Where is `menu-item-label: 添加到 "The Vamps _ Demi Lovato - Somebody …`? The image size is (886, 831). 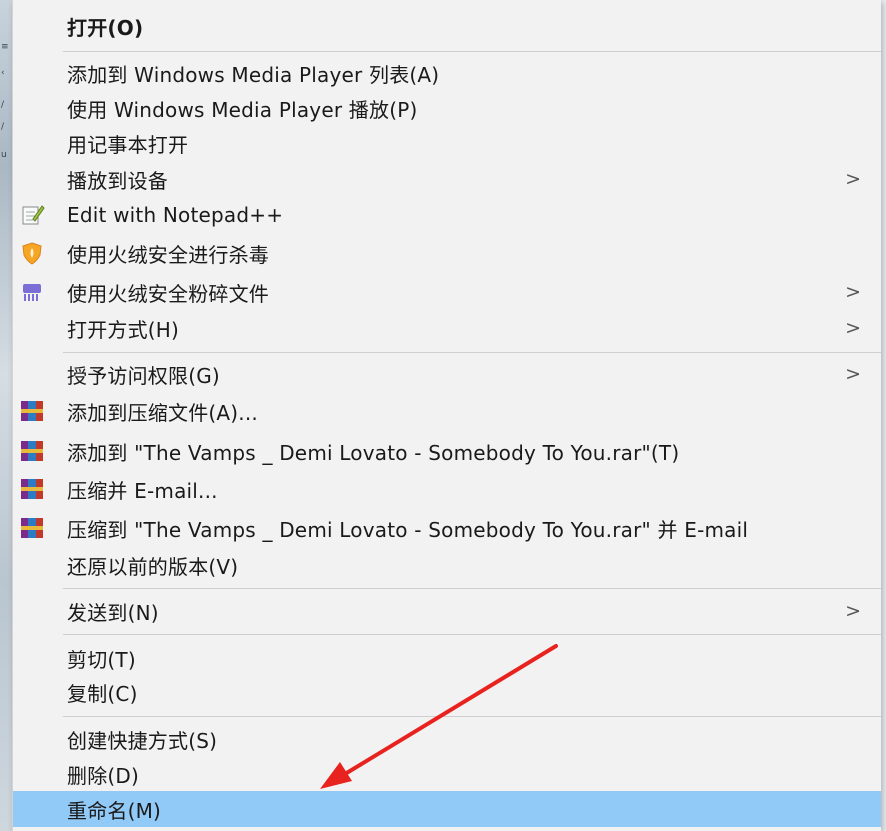 menu-item-label: 添加到 "The Vamps _ Demi Lovato - Somebody … is located at coordinates (373, 452).